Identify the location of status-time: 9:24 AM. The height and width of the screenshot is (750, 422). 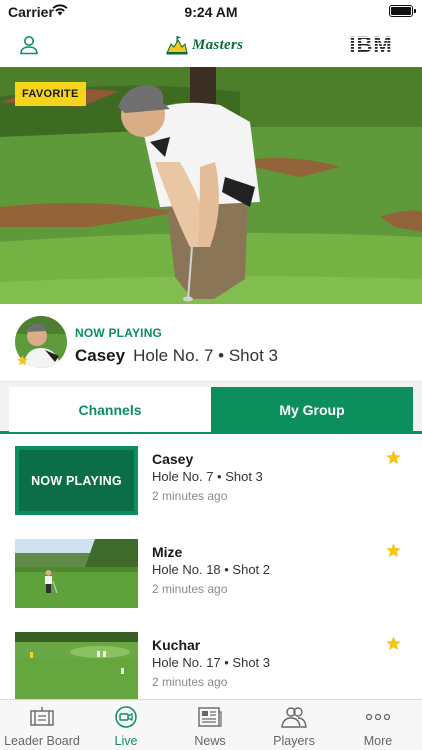
(211, 12).